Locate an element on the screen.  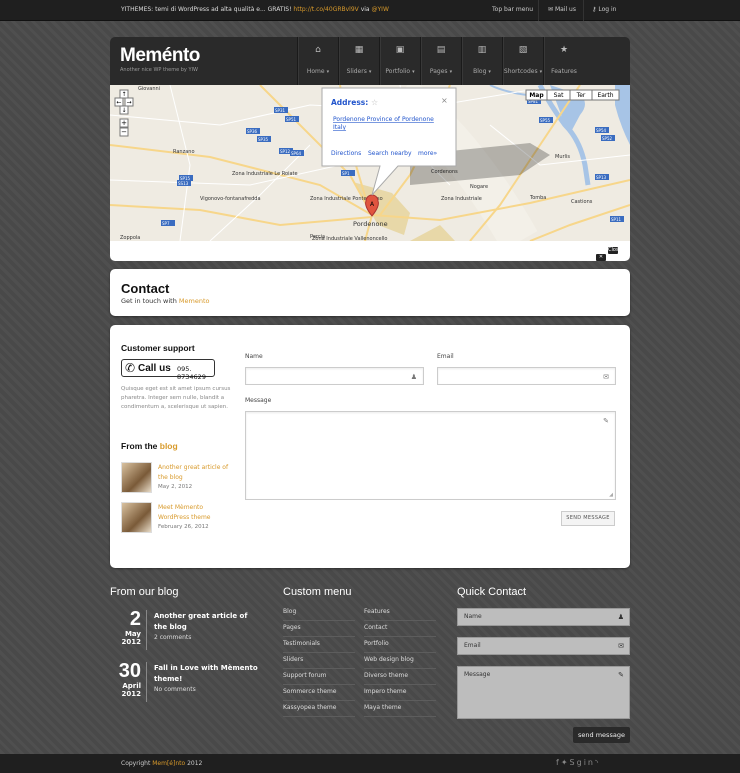
post-day: 30 is located at coordinates (129, 671).